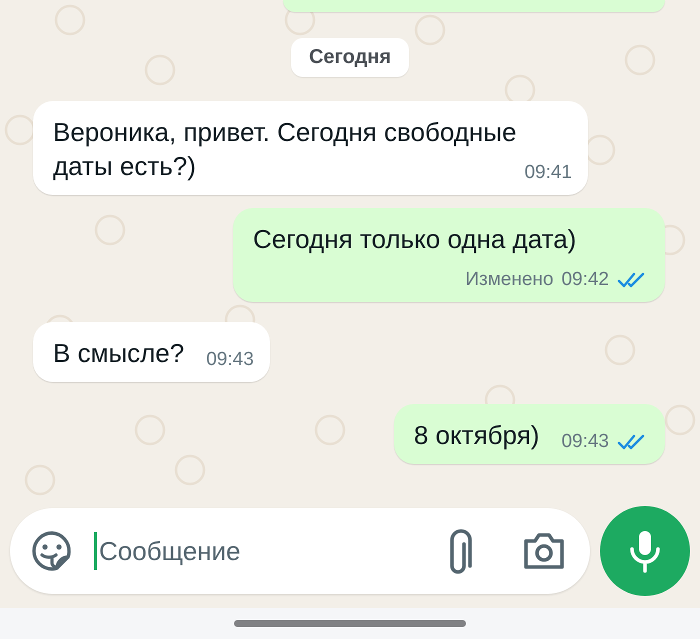 This screenshot has height=639, width=700. Describe the element at coordinates (477, 435) in the screenshot. I see `message-text: 8 октября)` at that location.